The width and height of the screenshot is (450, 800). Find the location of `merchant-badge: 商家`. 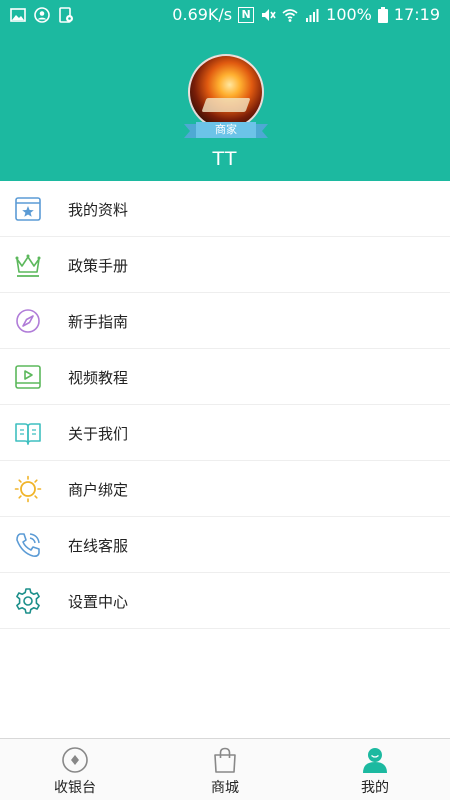

merchant-badge: 商家 is located at coordinates (226, 130).